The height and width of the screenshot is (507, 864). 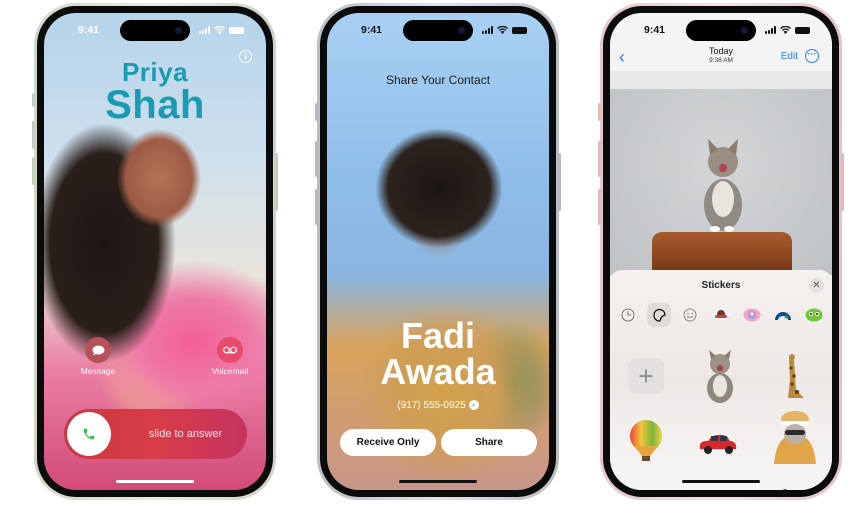 What do you see at coordinates (718, 444) in the screenshot?
I see `sticker-red-car` at bounding box center [718, 444].